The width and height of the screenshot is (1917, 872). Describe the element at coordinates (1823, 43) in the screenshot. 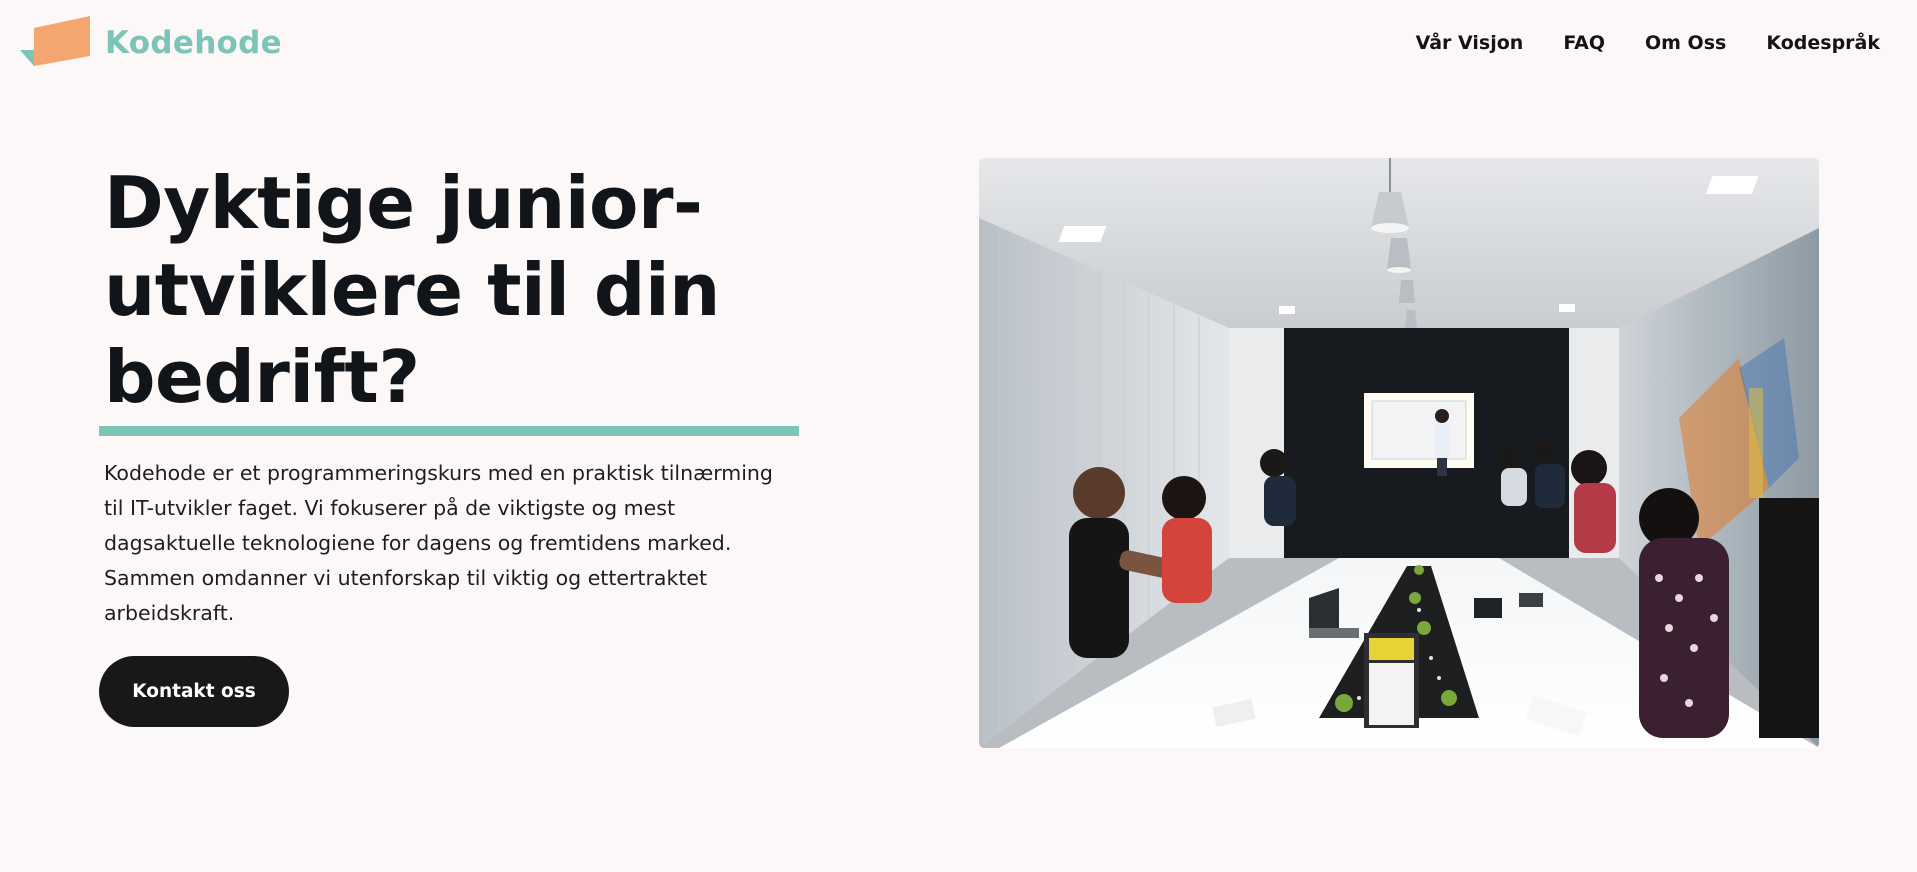

I see `nav-link-kodesprak: Kodespråk` at that location.